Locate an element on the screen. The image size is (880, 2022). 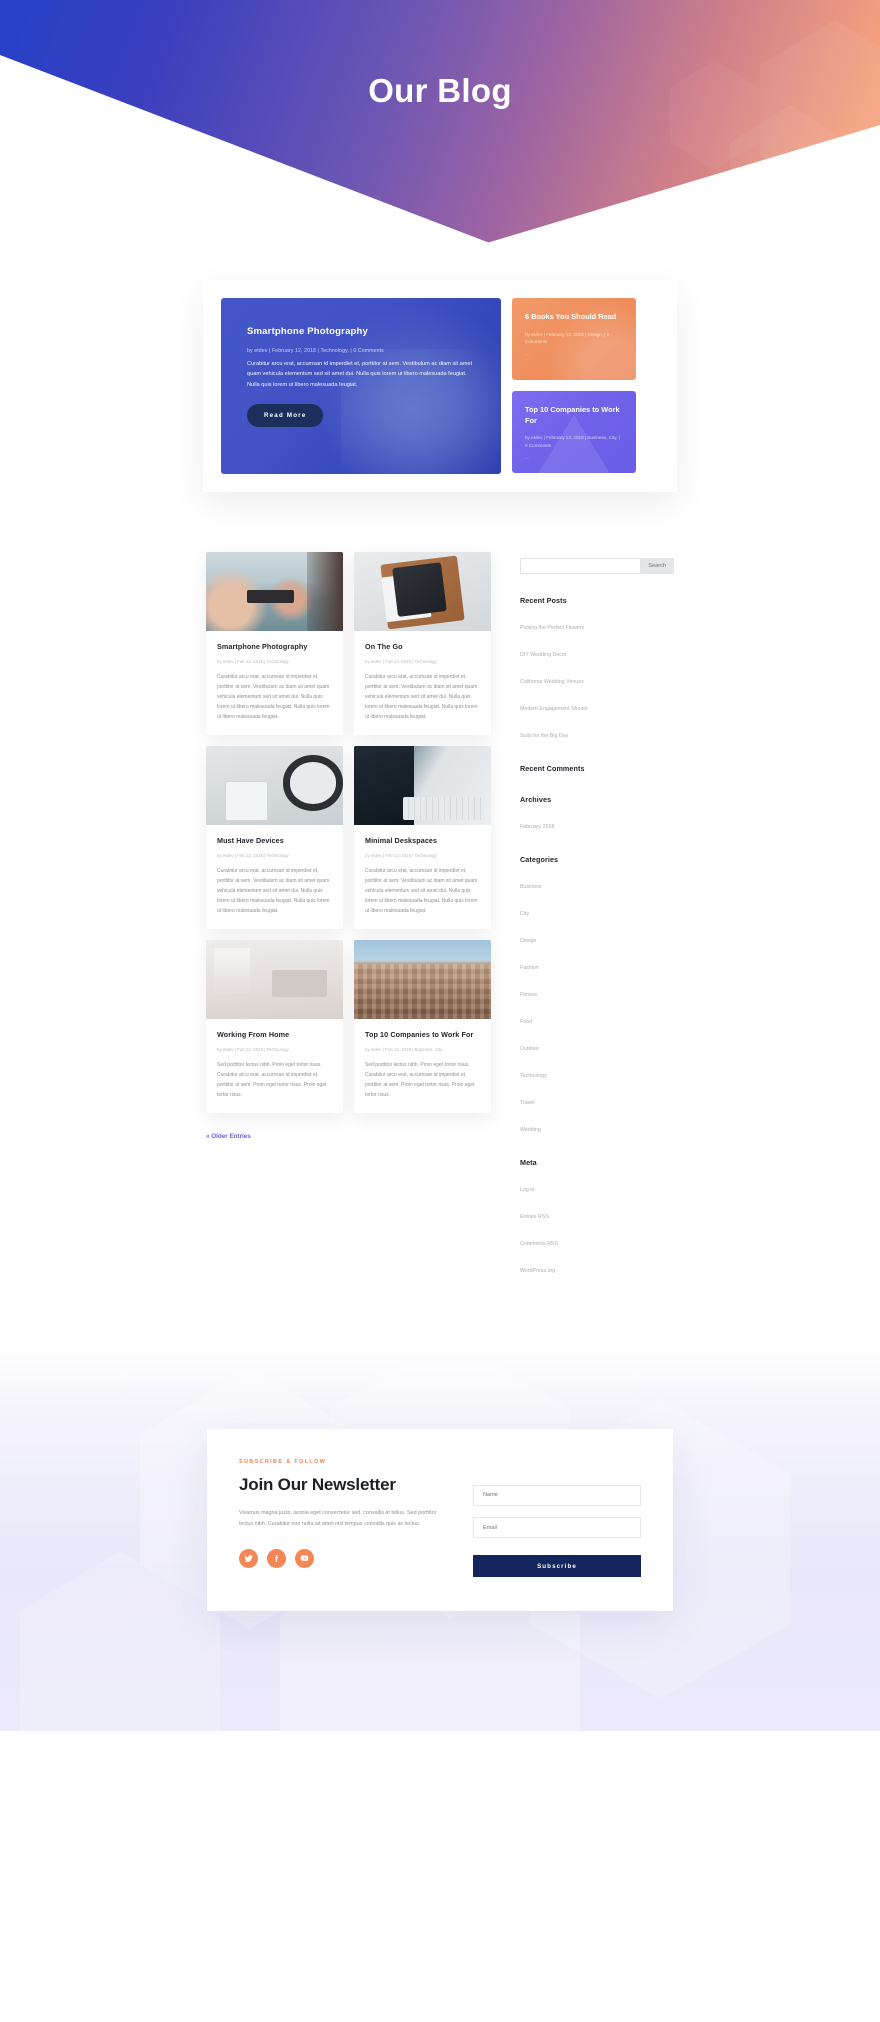
category-link: Business is located at coordinates (531, 887).